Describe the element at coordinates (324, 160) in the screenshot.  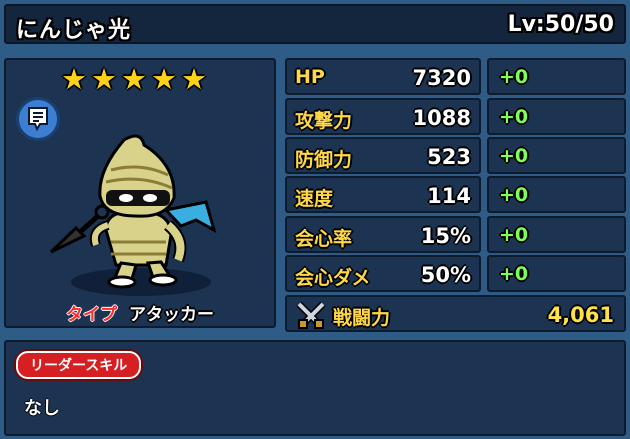
I see `stat-label: 防御力` at that location.